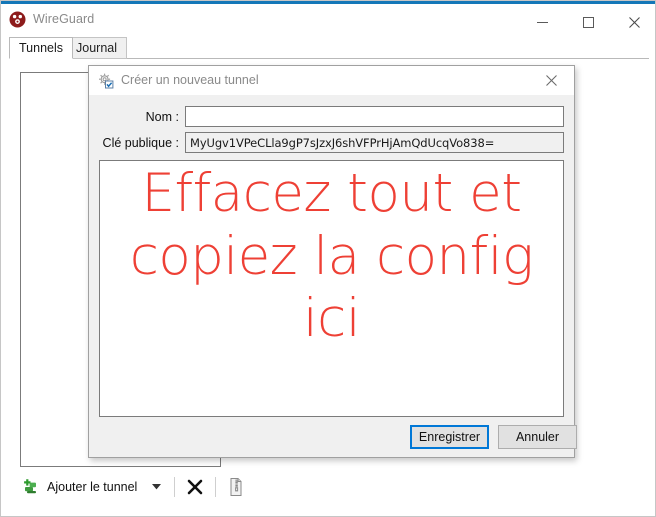 This screenshot has width=656, height=517. Describe the element at coordinates (190, 80) in the screenshot. I see `dialog-title: Créer un nouveau tunnel` at that location.